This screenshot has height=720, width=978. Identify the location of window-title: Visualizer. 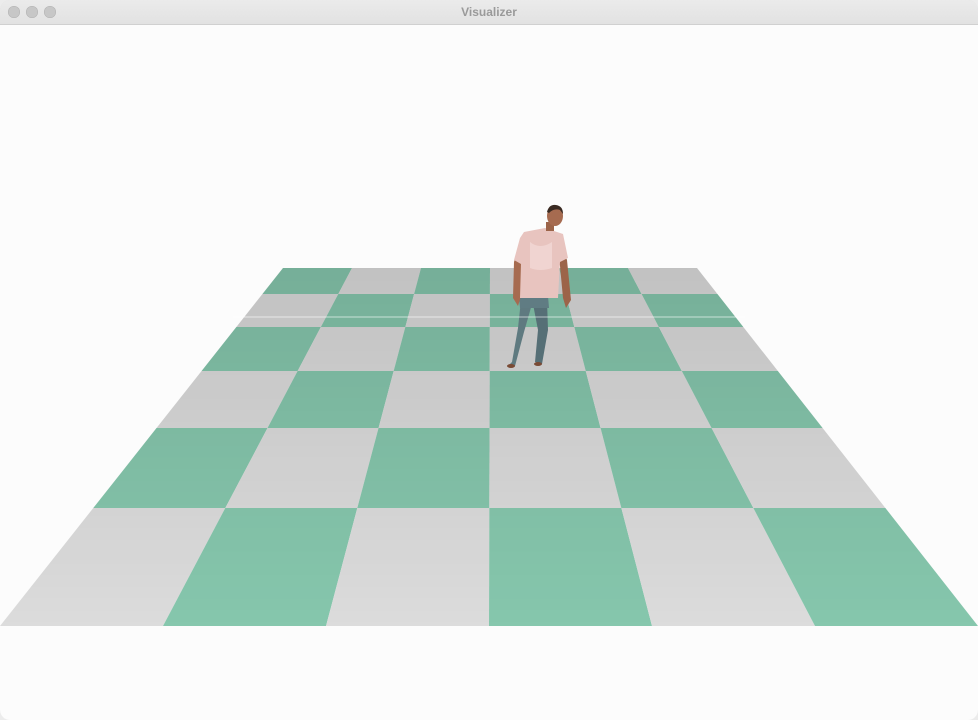
(489, 12).